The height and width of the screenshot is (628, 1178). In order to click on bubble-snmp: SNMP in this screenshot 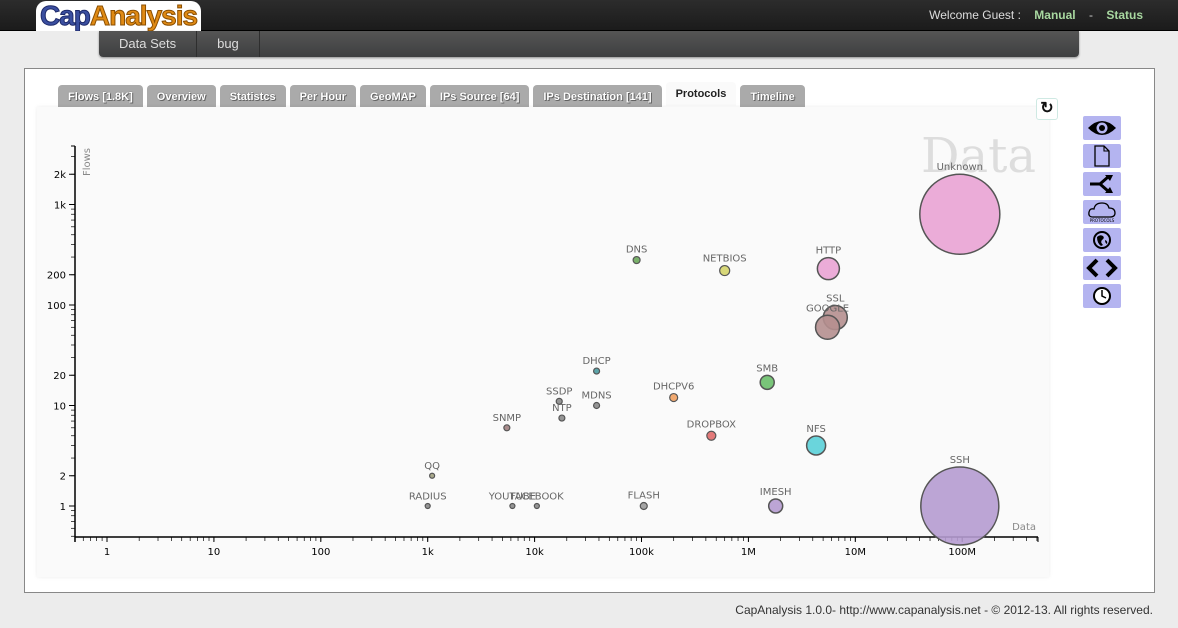, I will do `click(507, 422)`.